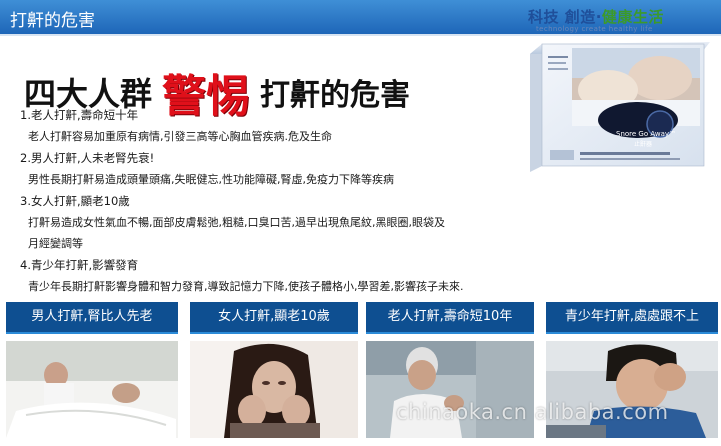 The width and height of the screenshot is (721, 446). What do you see at coordinates (92, 389) in the screenshot?
I see `photo-couple-in-bed` at bounding box center [92, 389].